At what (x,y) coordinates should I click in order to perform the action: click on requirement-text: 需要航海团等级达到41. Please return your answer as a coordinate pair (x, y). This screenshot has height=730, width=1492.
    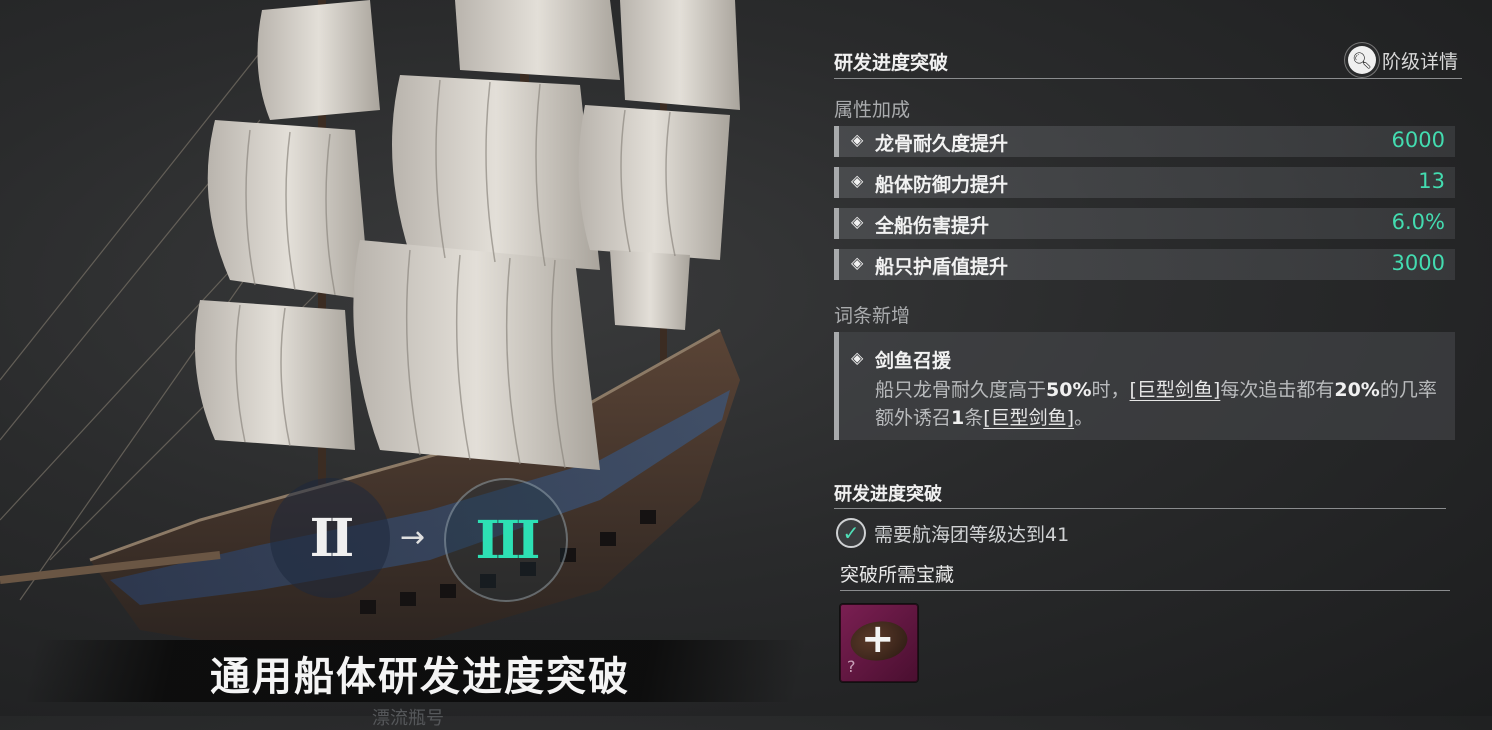
    Looking at the image, I should click on (972, 534).